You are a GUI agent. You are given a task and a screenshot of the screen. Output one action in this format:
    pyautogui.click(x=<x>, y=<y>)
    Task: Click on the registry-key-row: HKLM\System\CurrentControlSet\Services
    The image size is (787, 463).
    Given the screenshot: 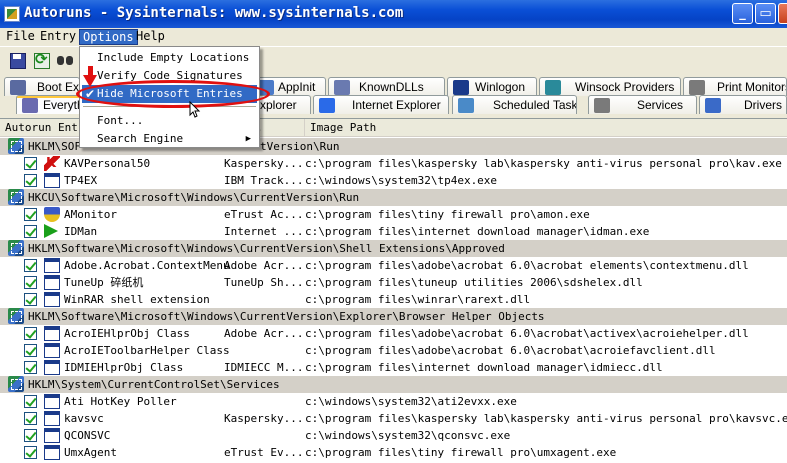 What is the action you would take?
    pyautogui.click(x=393, y=384)
    